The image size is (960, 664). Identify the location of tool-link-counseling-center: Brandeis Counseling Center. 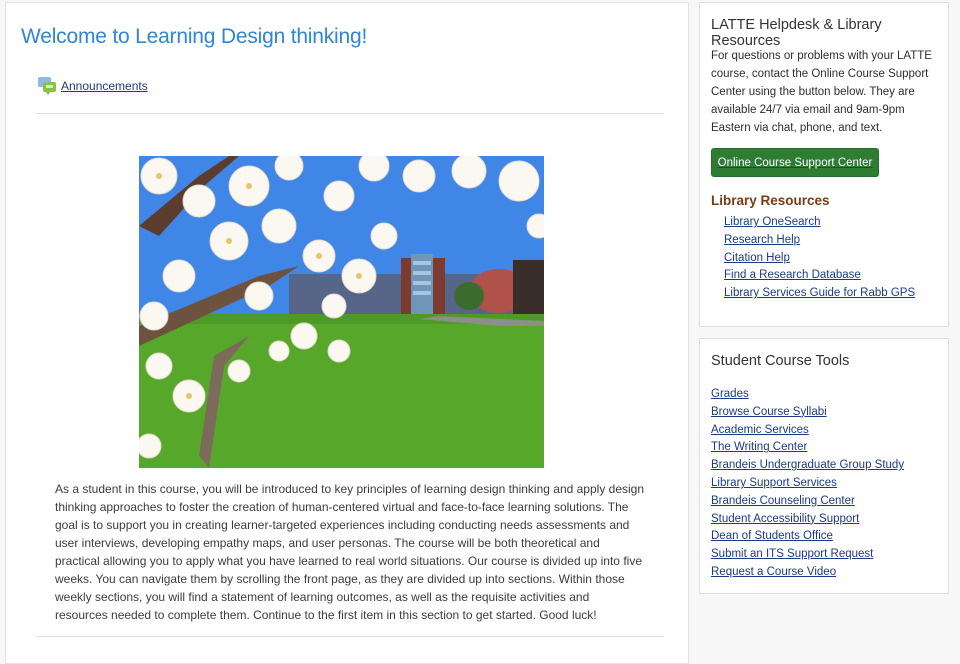
(783, 501).